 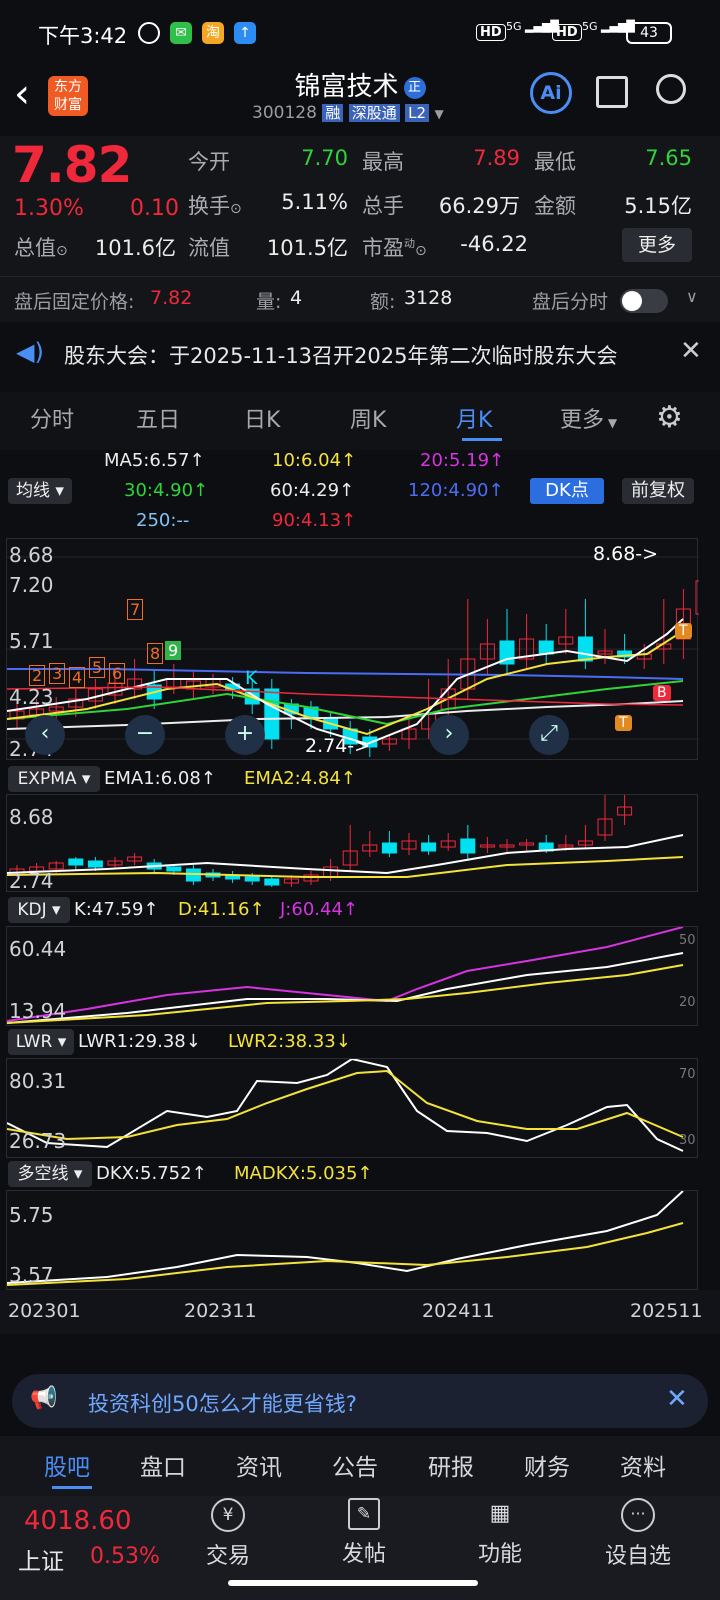 I want to click on mark-6: 6, so click(x=117, y=673).